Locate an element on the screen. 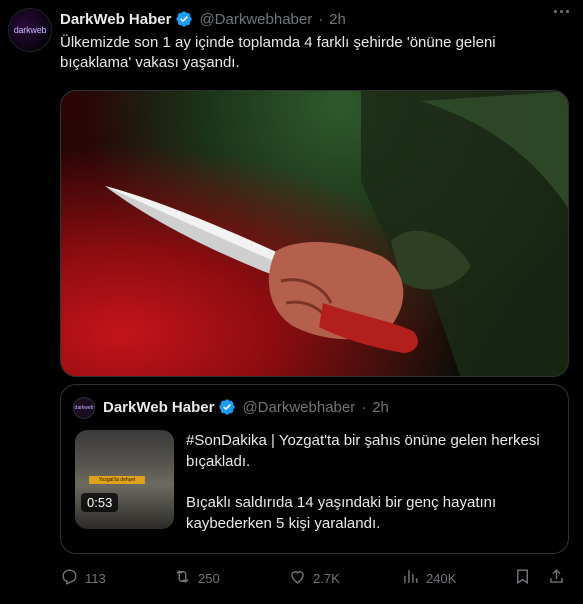  quoted-author-handle: @Darkwebhaber is located at coordinates (299, 407).